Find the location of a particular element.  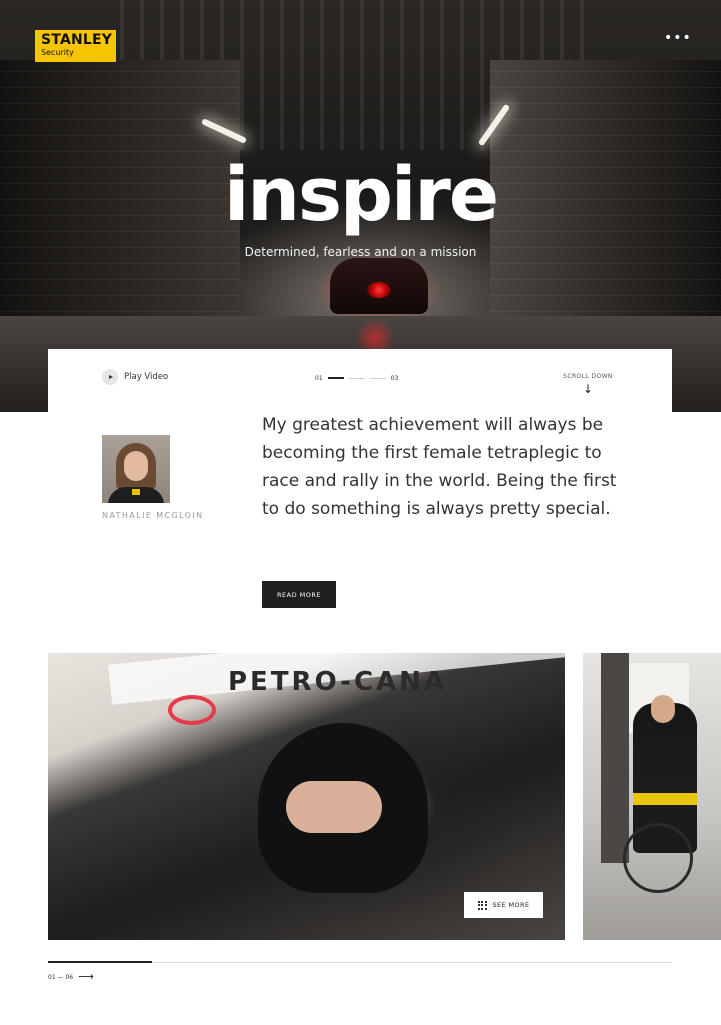

pager-start: 01 is located at coordinates (319, 378).